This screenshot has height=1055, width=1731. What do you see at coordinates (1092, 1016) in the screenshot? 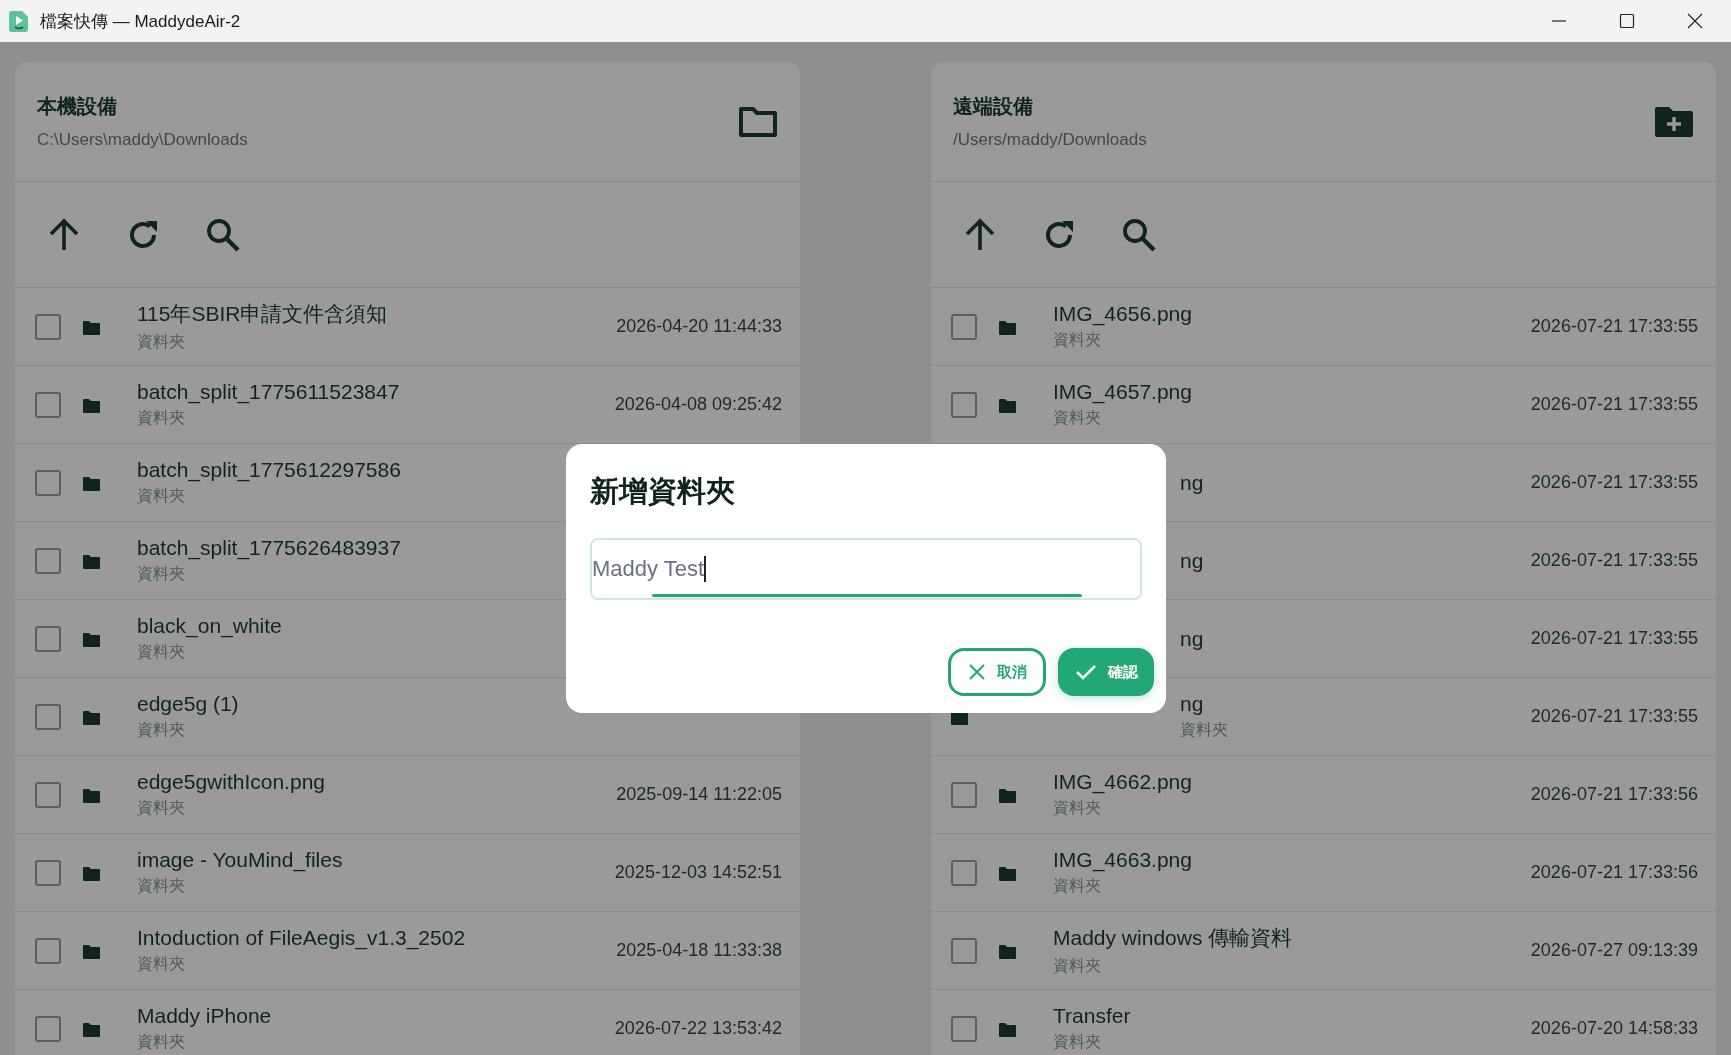
I see `file-name: Transfer` at bounding box center [1092, 1016].